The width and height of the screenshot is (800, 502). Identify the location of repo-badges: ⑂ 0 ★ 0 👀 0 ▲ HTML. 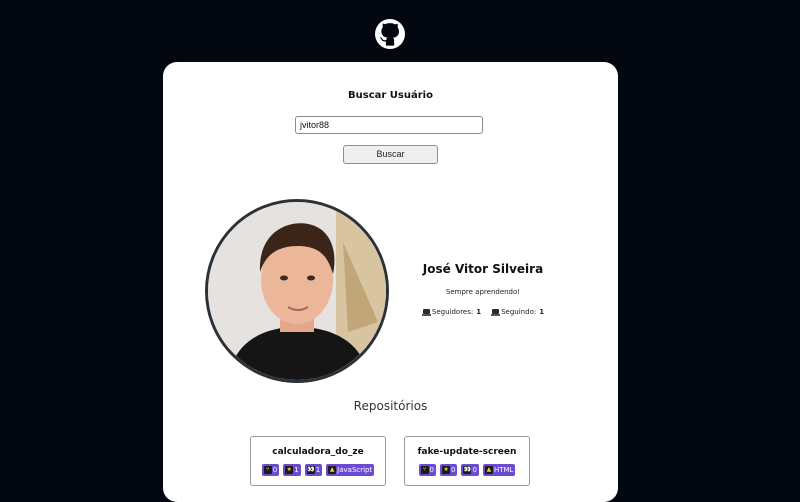
(467, 470).